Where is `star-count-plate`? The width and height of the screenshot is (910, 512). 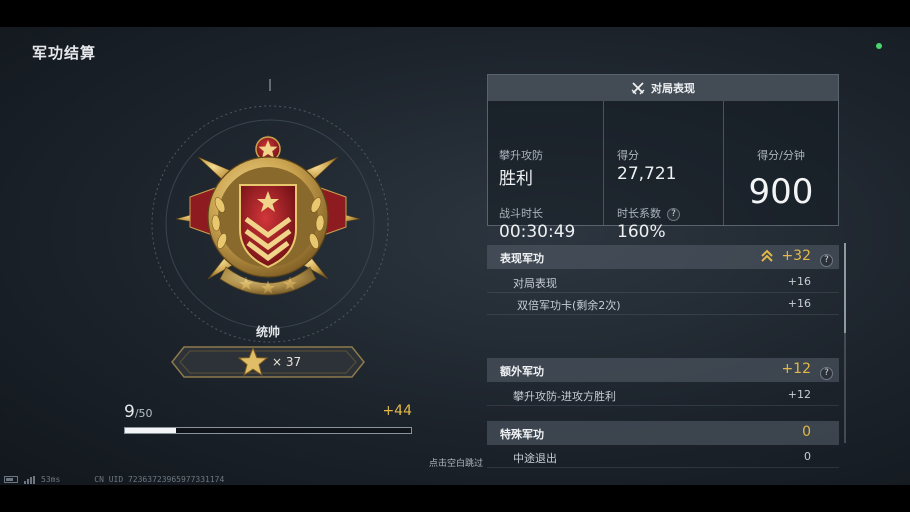 star-count-plate is located at coordinates (268, 362).